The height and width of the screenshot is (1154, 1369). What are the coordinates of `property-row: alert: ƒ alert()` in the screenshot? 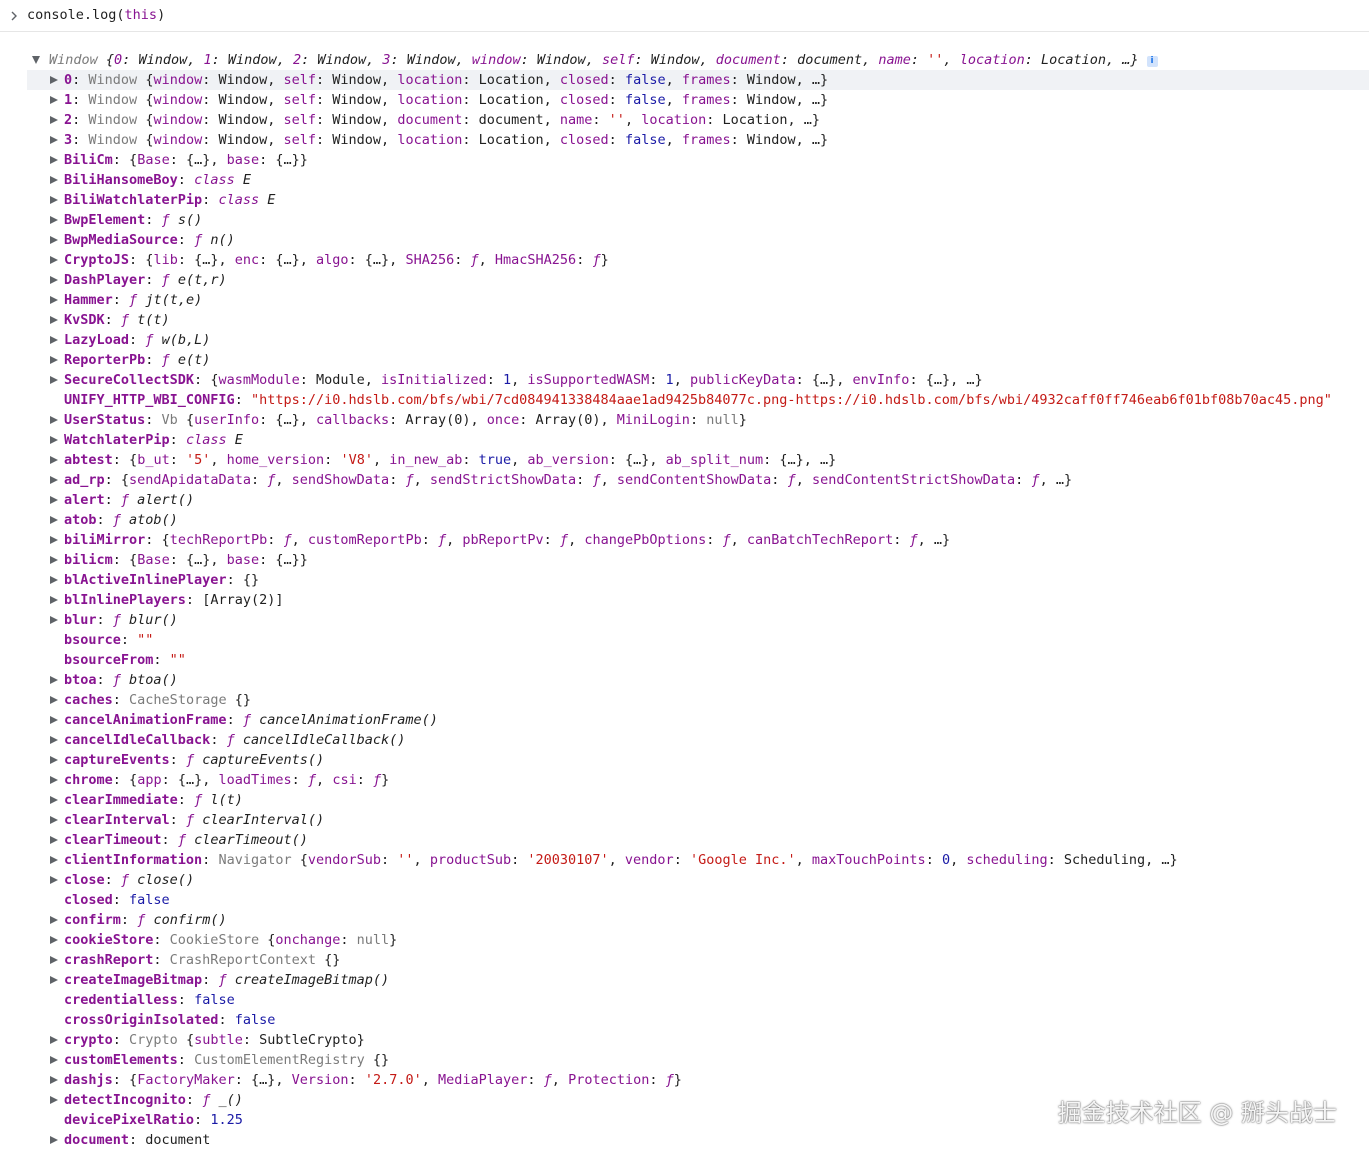 It's located at (684, 500).